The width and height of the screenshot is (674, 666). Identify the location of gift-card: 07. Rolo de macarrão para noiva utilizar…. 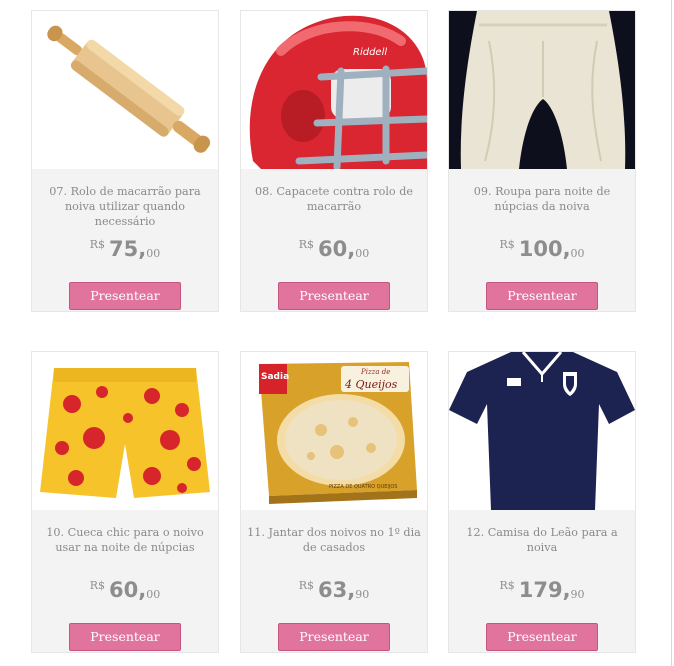
(125, 161).